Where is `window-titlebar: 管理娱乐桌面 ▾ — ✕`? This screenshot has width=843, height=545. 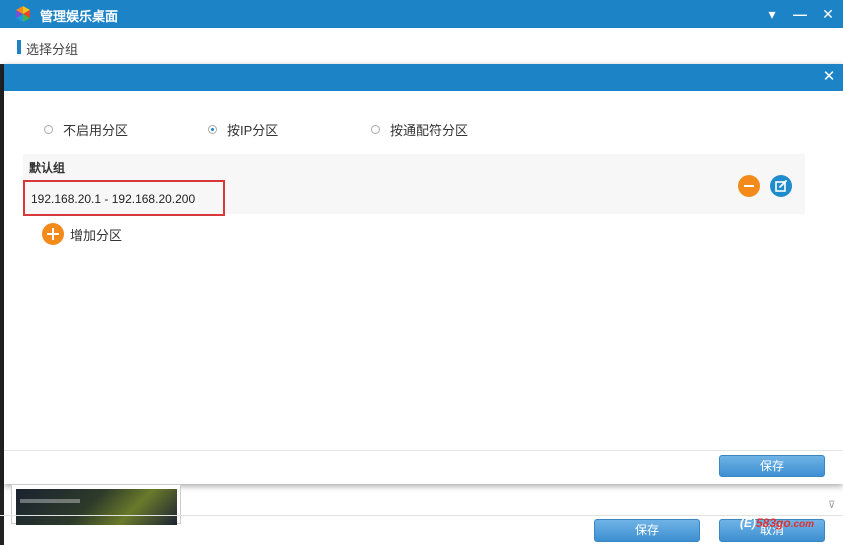 window-titlebar: 管理娱乐桌面 ▾ — ✕ is located at coordinates (421, 14).